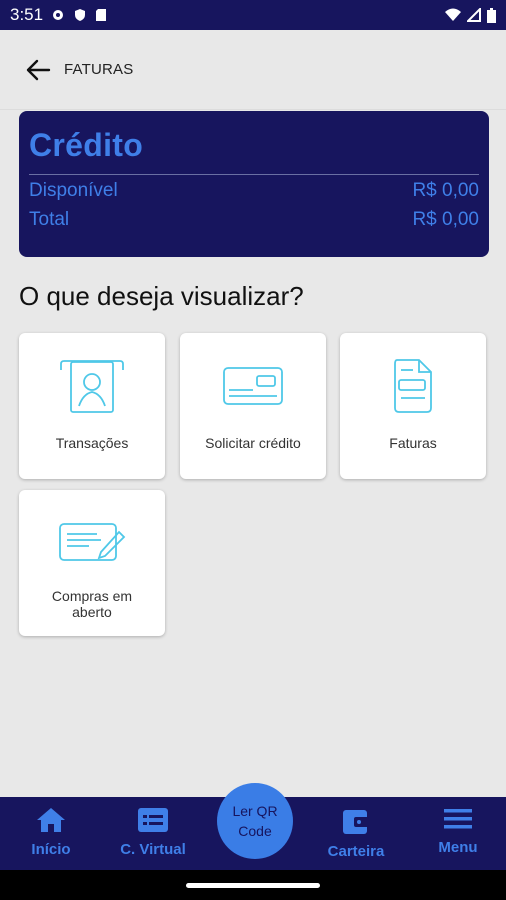 This screenshot has height=900, width=506. What do you see at coordinates (86, 145) in the screenshot?
I see `credit-title: Crédito` at bounding box center [86, 145].